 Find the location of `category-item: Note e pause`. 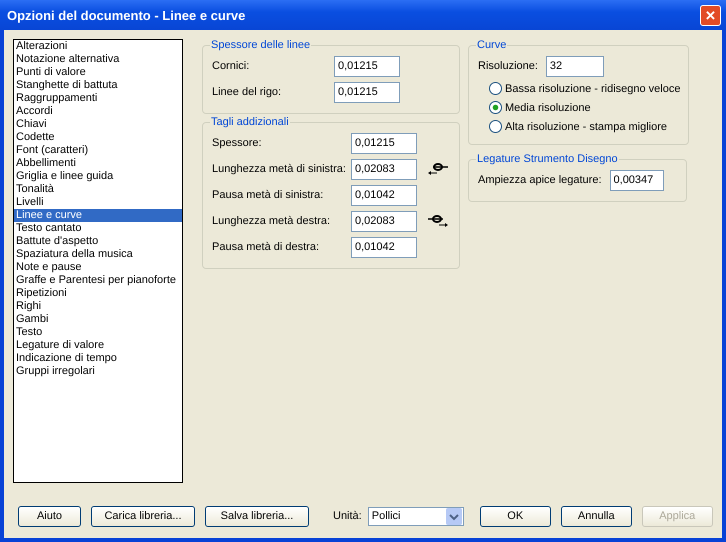

category-item: Note e pause is located at coordinates (98, 267).